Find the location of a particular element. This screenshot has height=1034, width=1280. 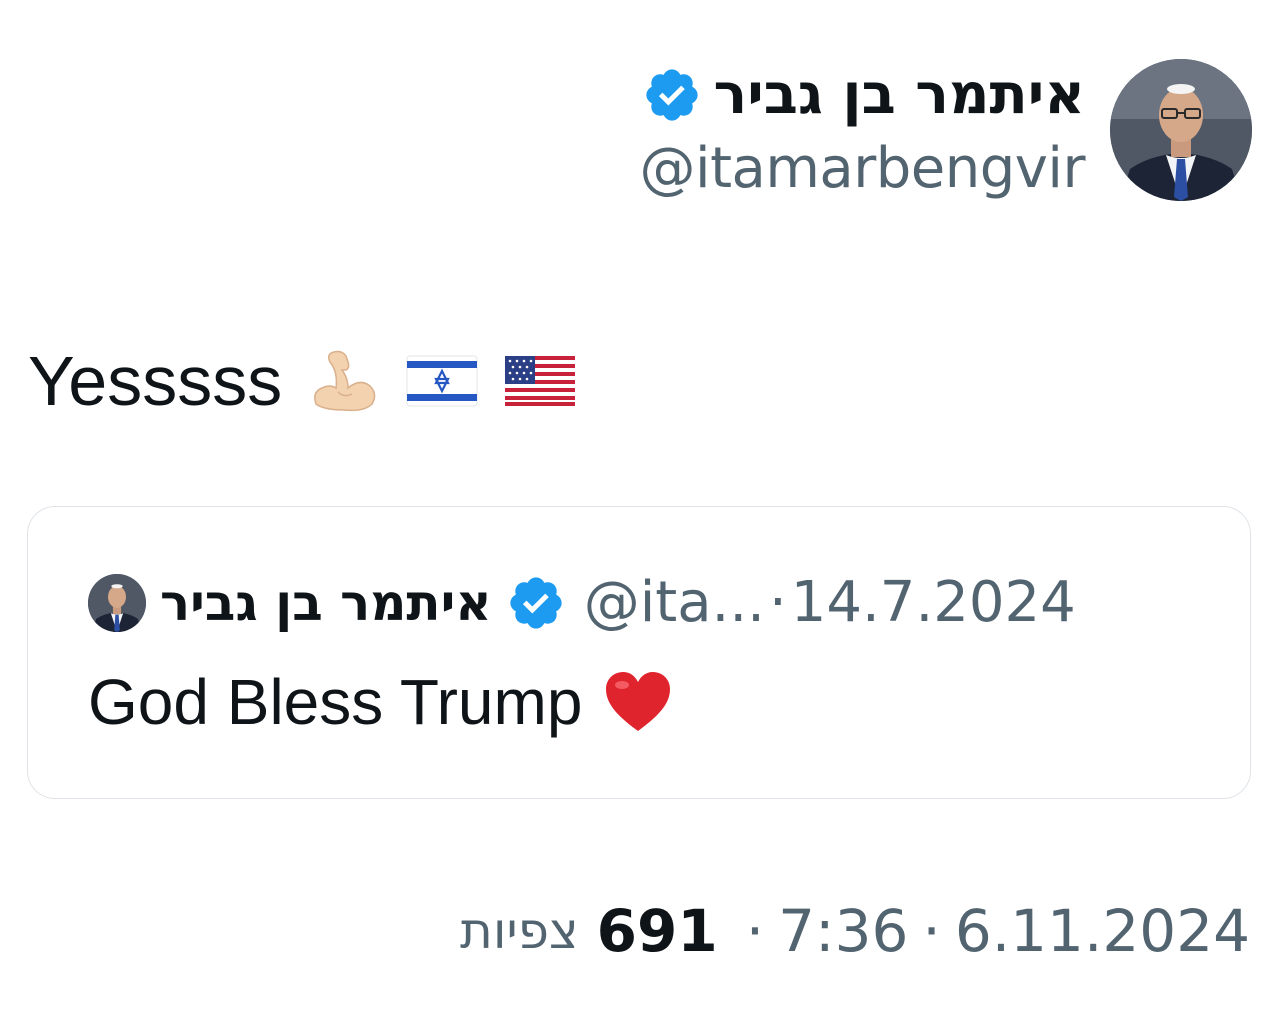

red-heart-icon is located at coordinates (638, 701).